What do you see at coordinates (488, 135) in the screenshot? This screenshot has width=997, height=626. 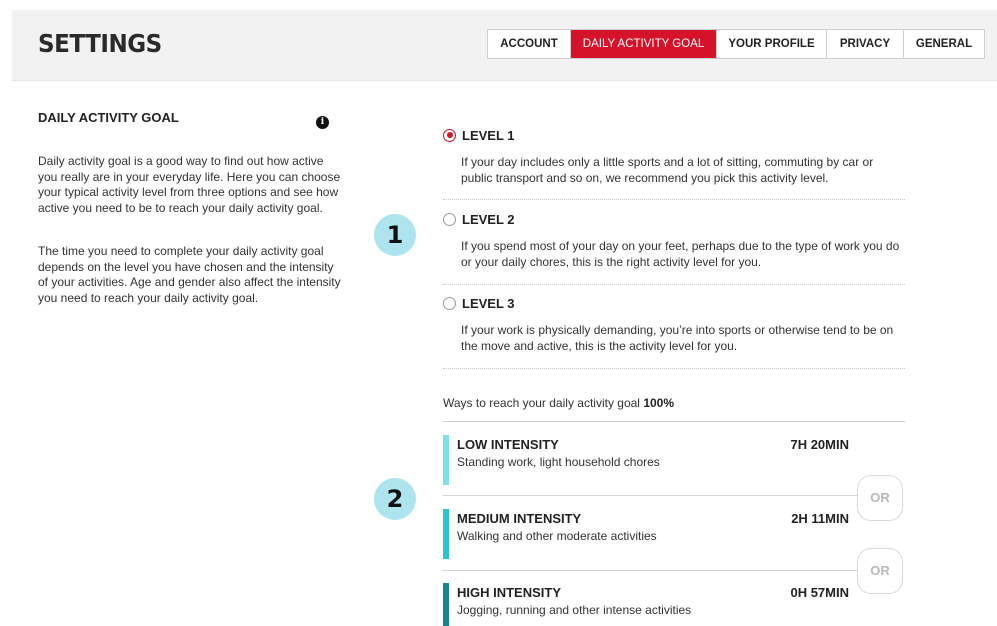 I see `level-1-label: LEVEL 1` at bounding box center [488, 135].